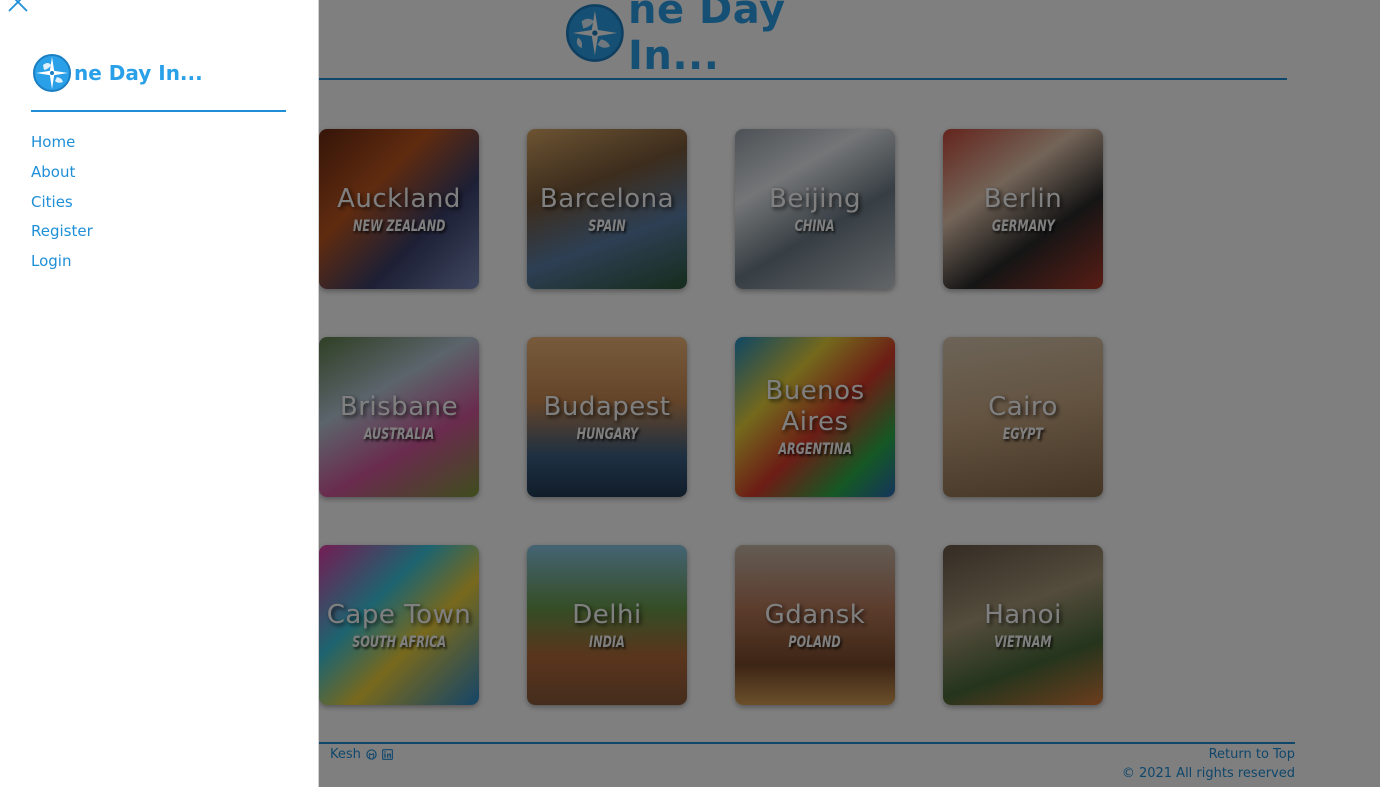 The width and height of the screenshot is (1380, 787). What do you see at coordinates (62, 262) in the screenshot?
I see `nav-login-link: Login` at bounding box center [62, 262].